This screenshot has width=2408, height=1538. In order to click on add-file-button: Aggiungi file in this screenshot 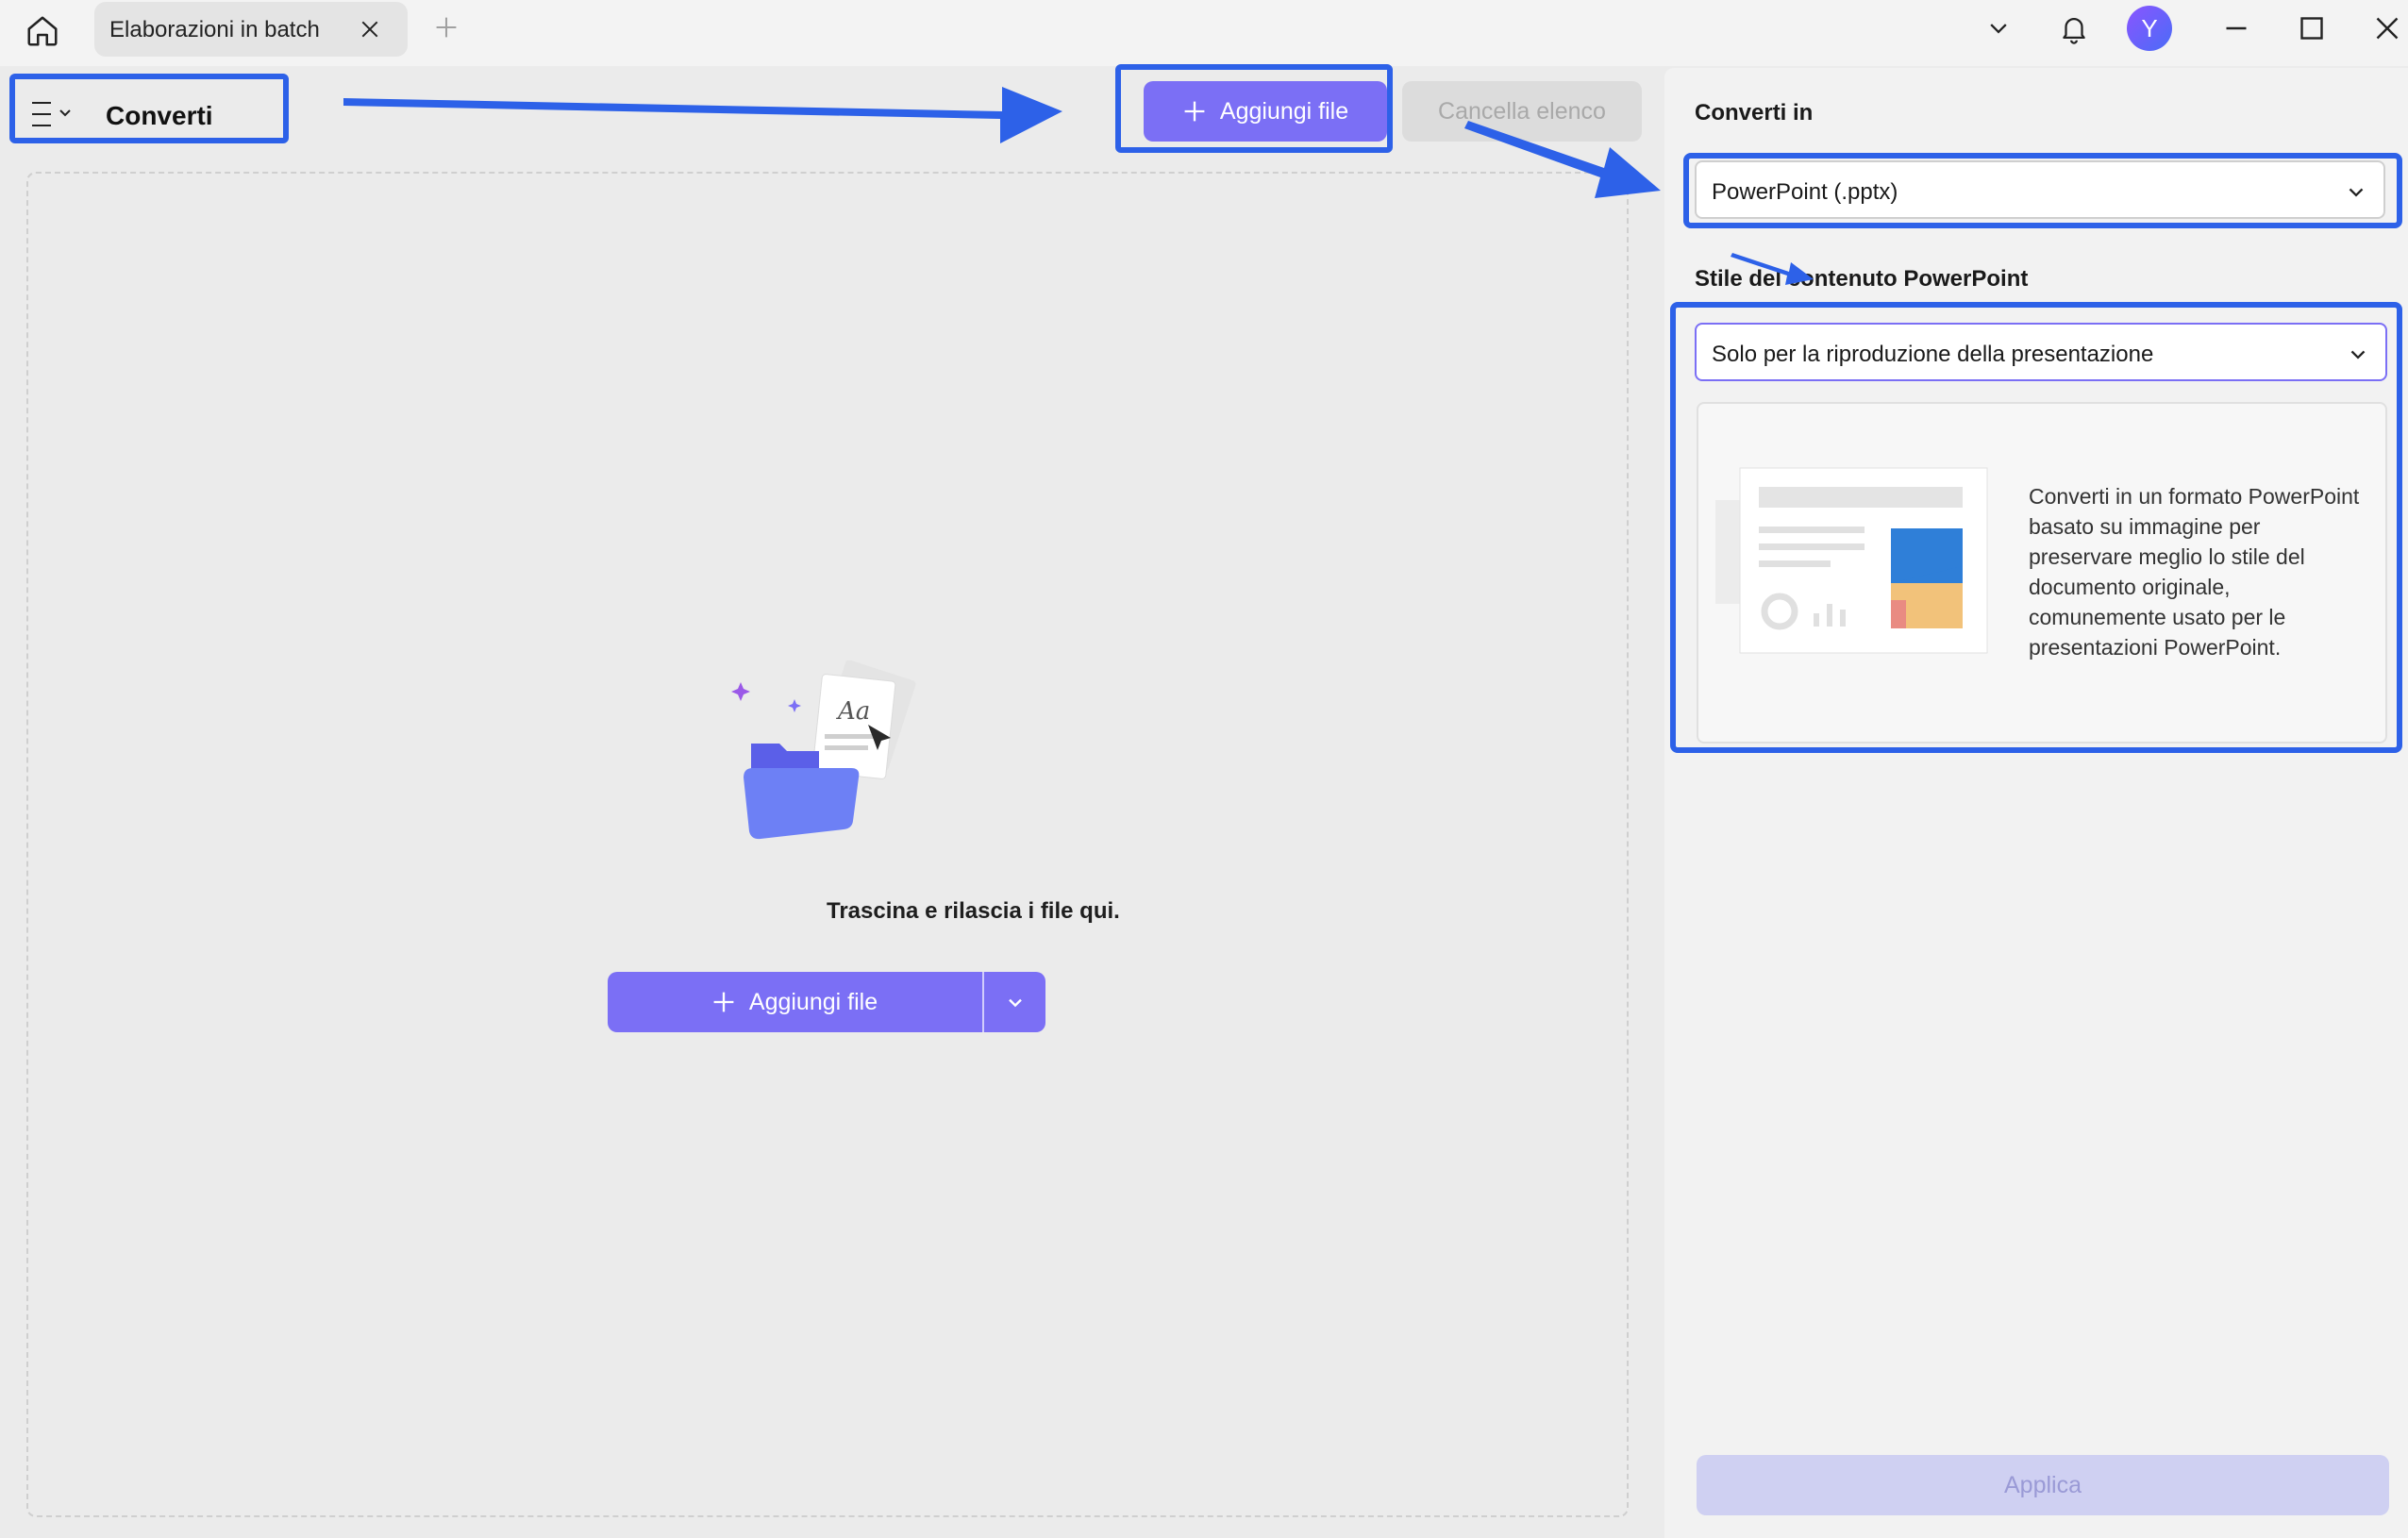, I will do `click(1265, 112)`.